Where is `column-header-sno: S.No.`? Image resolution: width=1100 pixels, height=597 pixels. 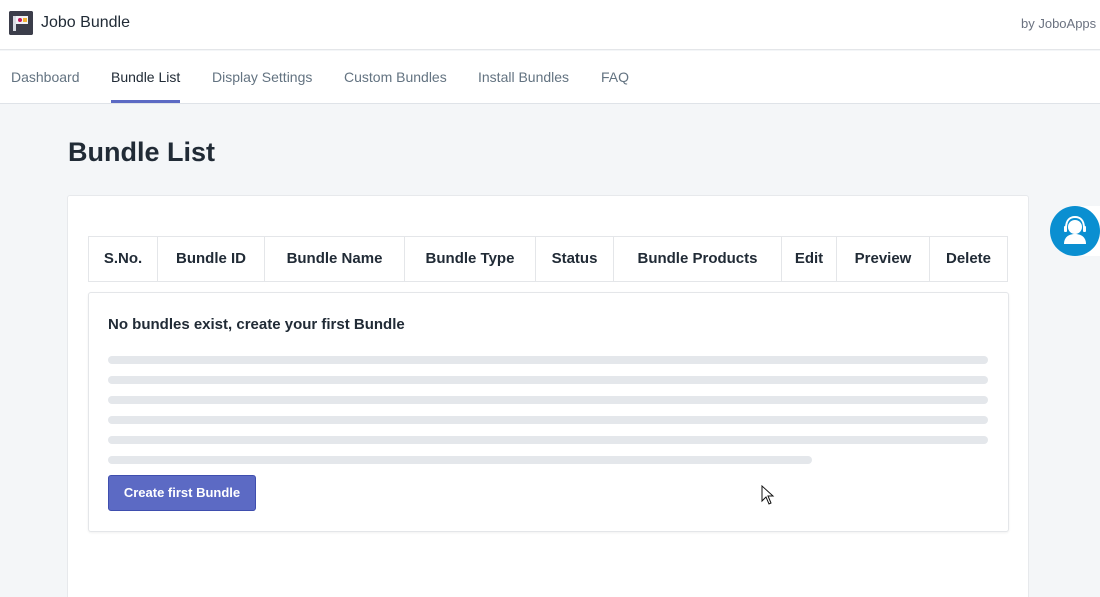 column-header-sno: S.No. is located at coordinates (123, 259).